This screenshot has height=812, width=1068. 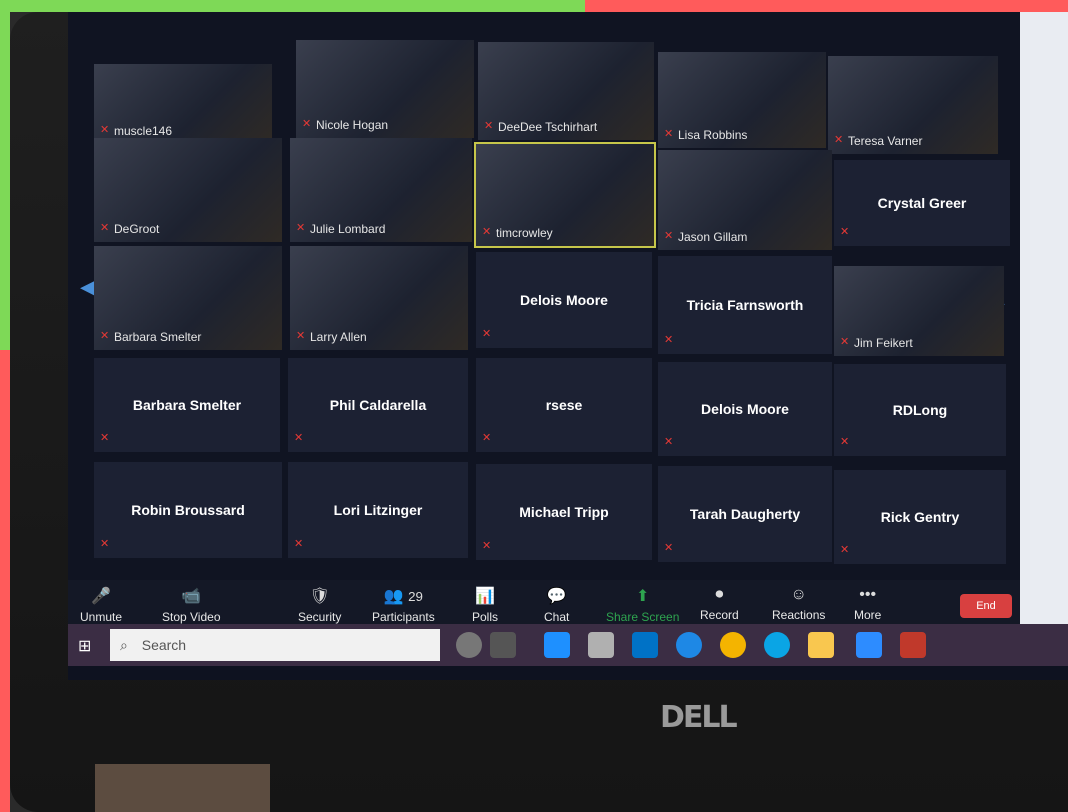 I want to click on participant-tile: ✕ DeGroot, so click(x=188, y=190).